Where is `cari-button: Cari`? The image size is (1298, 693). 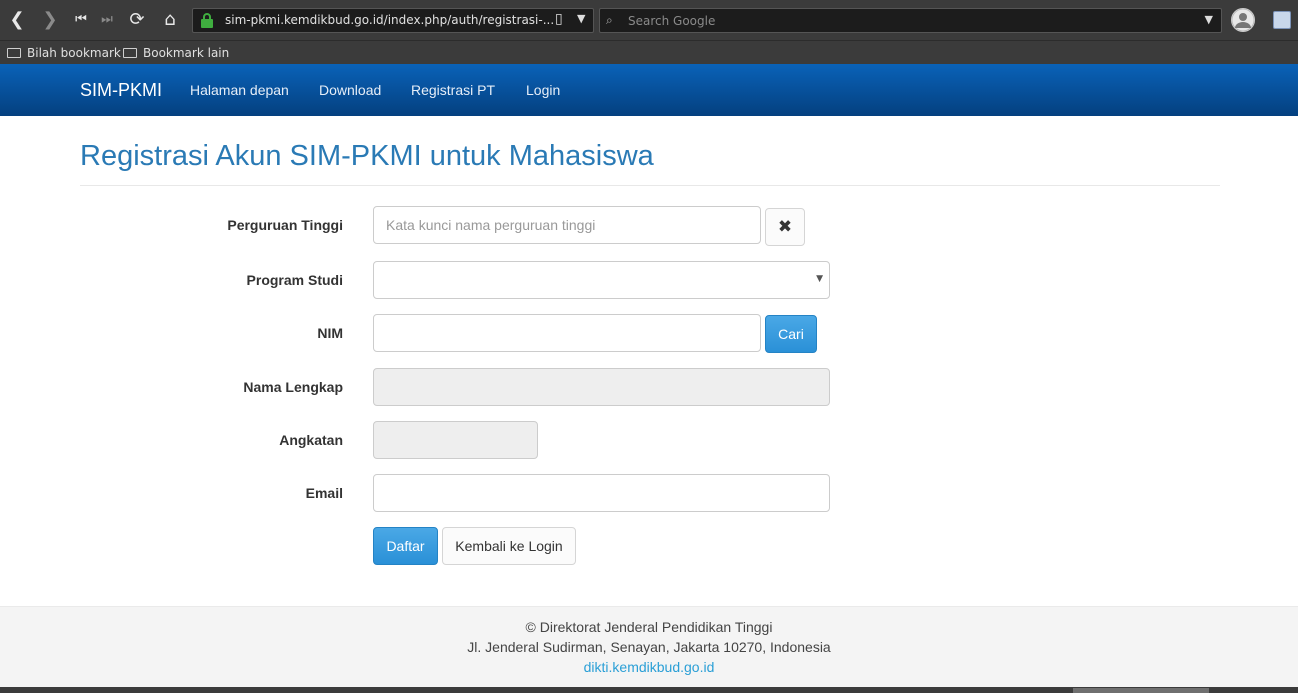
cari-button: Cari is located at coordinates (791, 334).